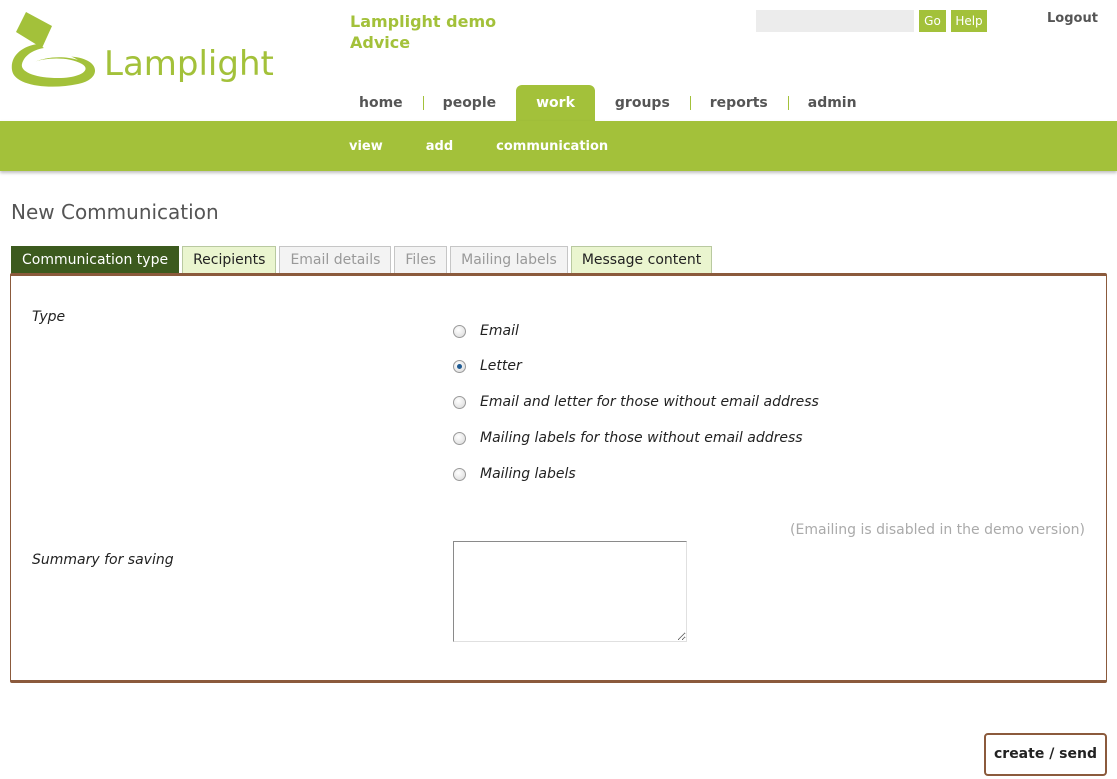  I want to click on lamp-icon, so click(53, 49).